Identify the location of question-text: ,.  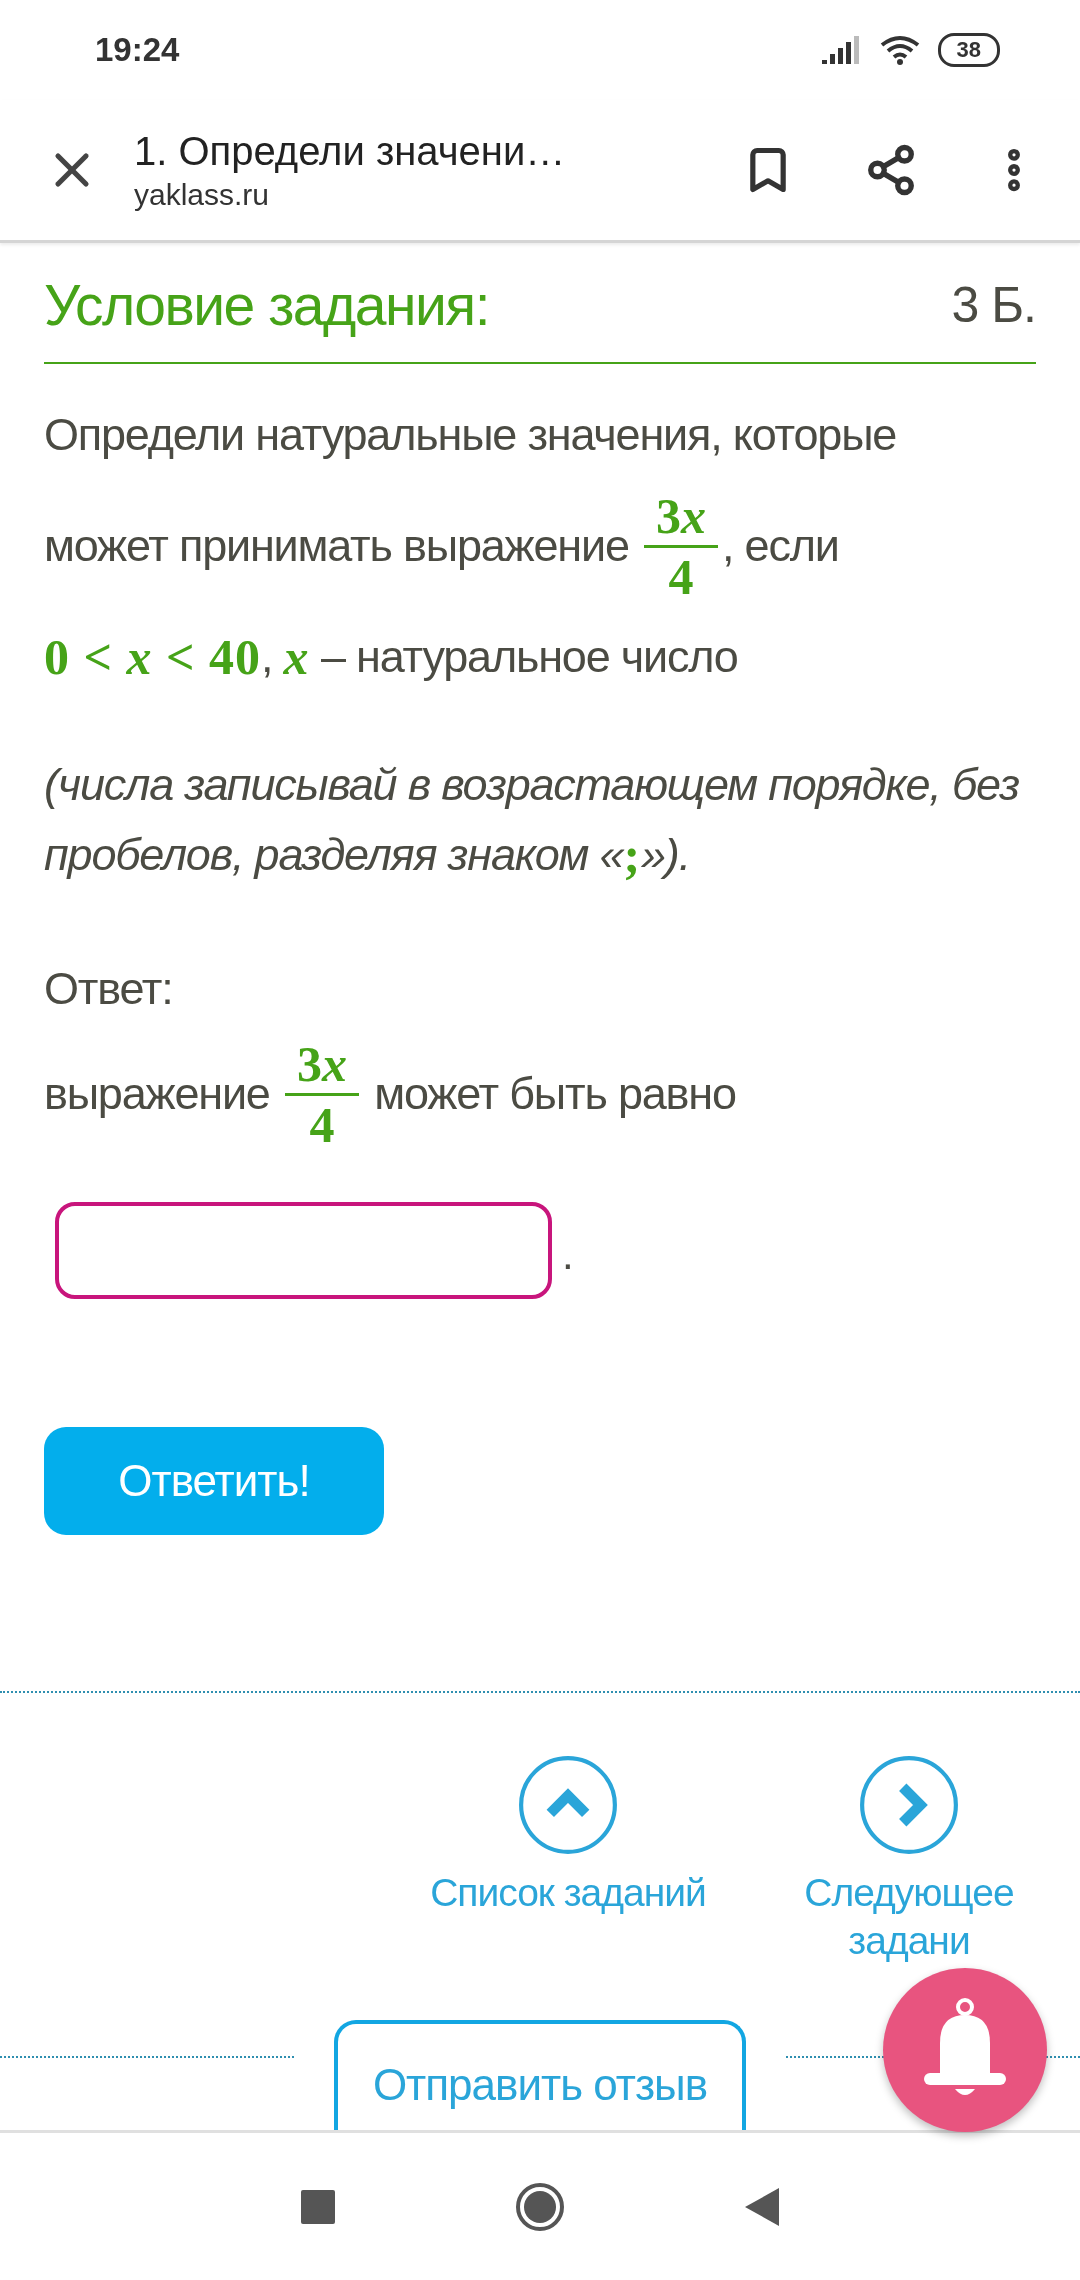
(267, 657).